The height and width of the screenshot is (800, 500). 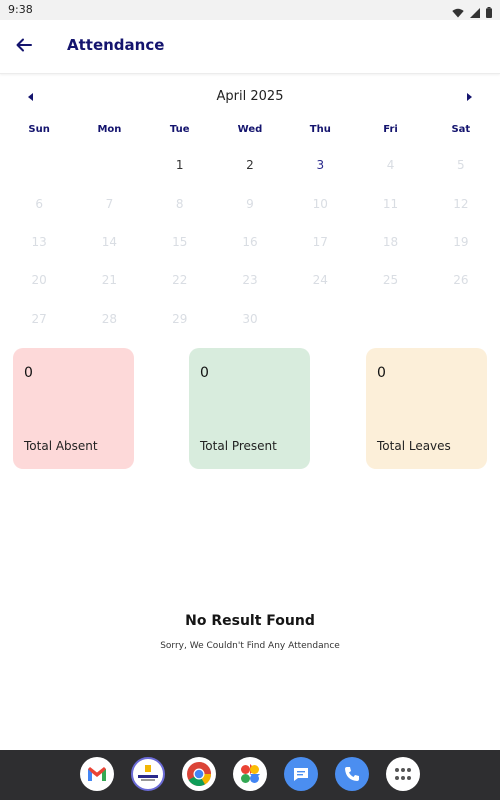 I want to click on total-leaves-card: 0 Total Leaves, so click(x=426, y=408).